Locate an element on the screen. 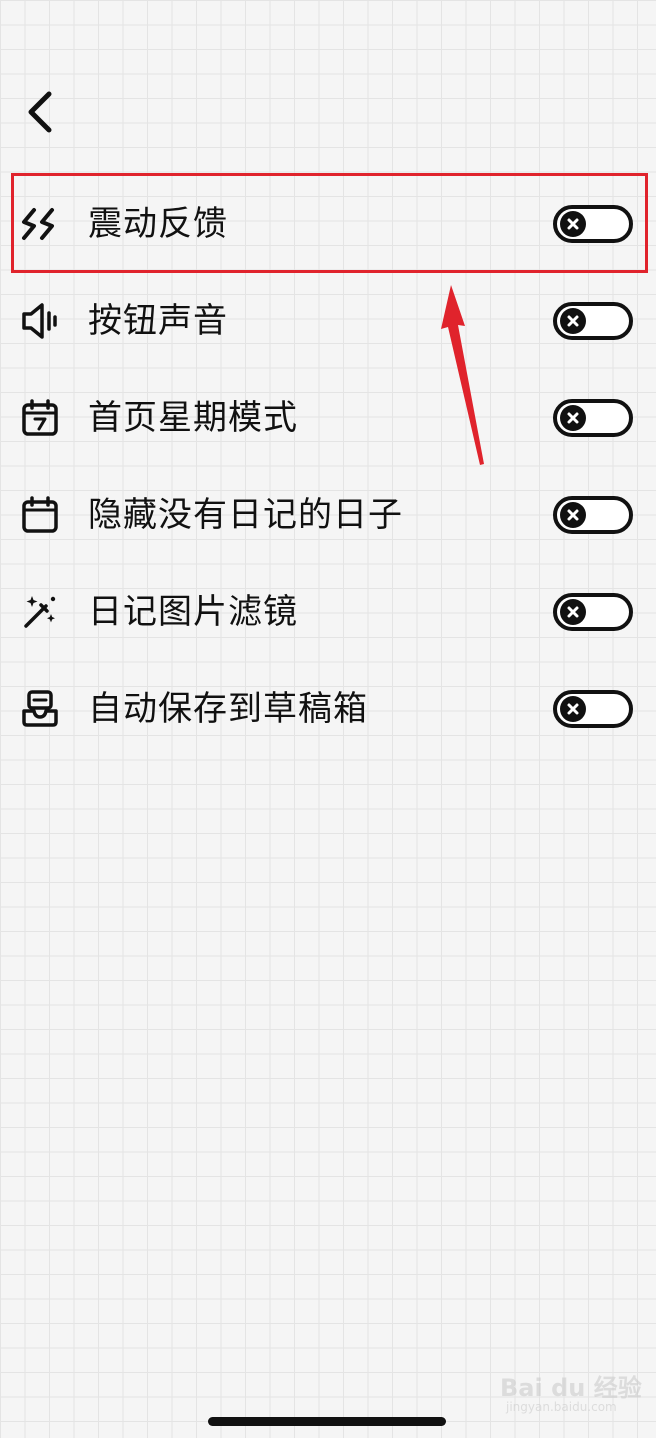 The width and height of the screenshot is (656, 1438). vibration-feedback-toggle is located at coordinates (593, 223).